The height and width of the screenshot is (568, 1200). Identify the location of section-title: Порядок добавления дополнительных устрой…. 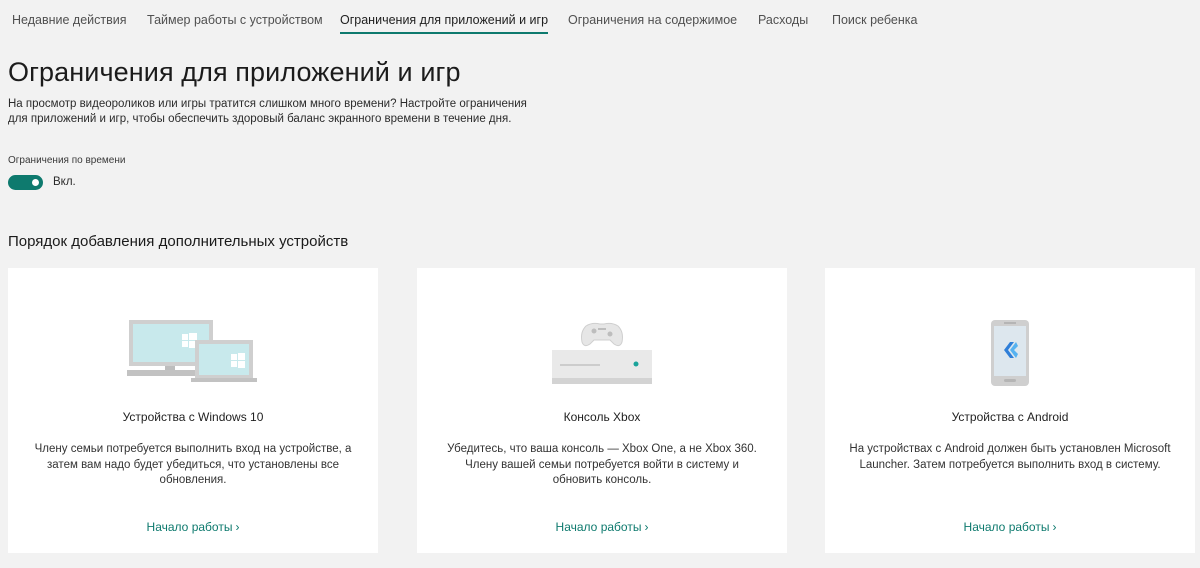
(178, 241).